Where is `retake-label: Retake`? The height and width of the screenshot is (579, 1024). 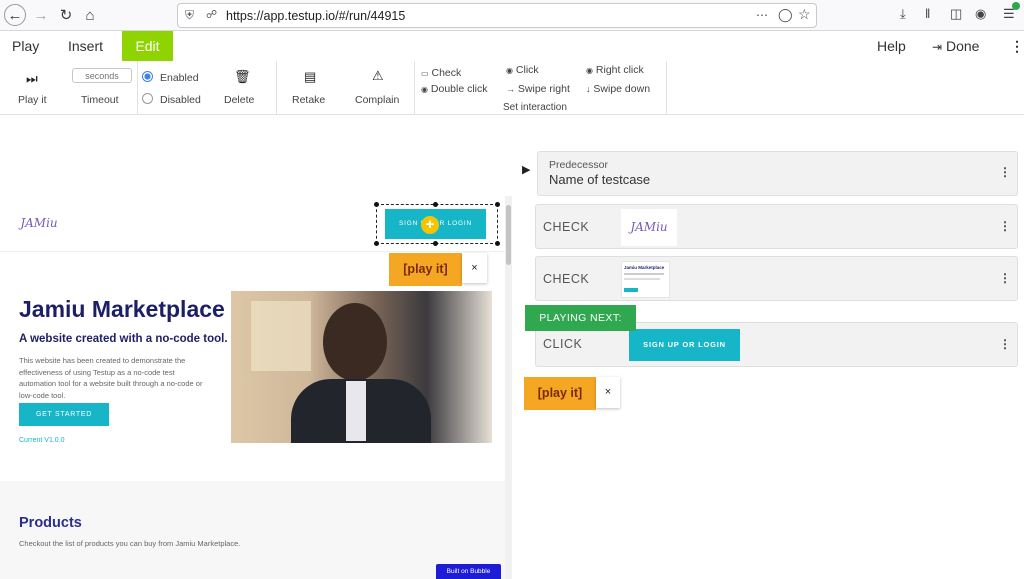
retake-label: Retake is located at coordinates (308, 100).